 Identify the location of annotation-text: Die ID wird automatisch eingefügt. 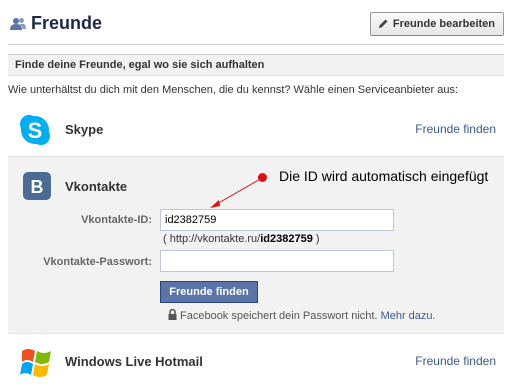
(384, 176).